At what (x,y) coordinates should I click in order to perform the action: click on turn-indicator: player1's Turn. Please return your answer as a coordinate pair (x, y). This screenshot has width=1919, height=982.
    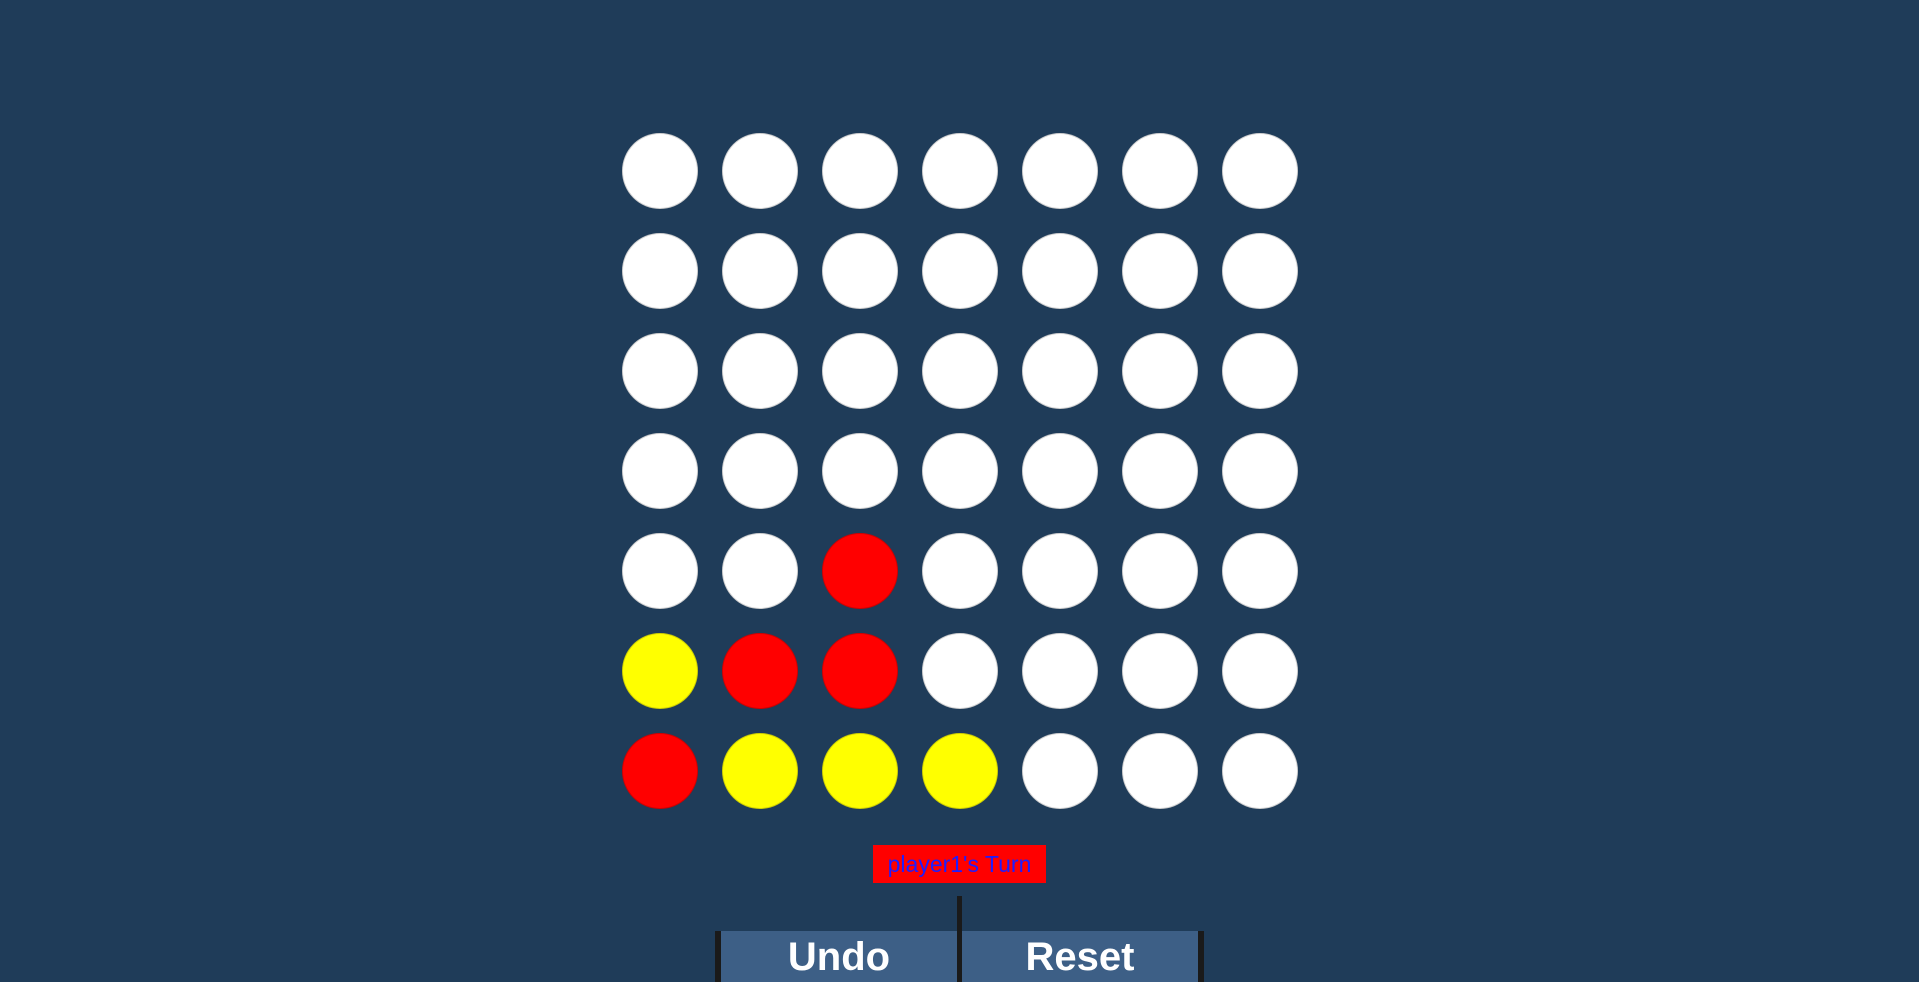
    Looking at the image, I should click on (959, 864).